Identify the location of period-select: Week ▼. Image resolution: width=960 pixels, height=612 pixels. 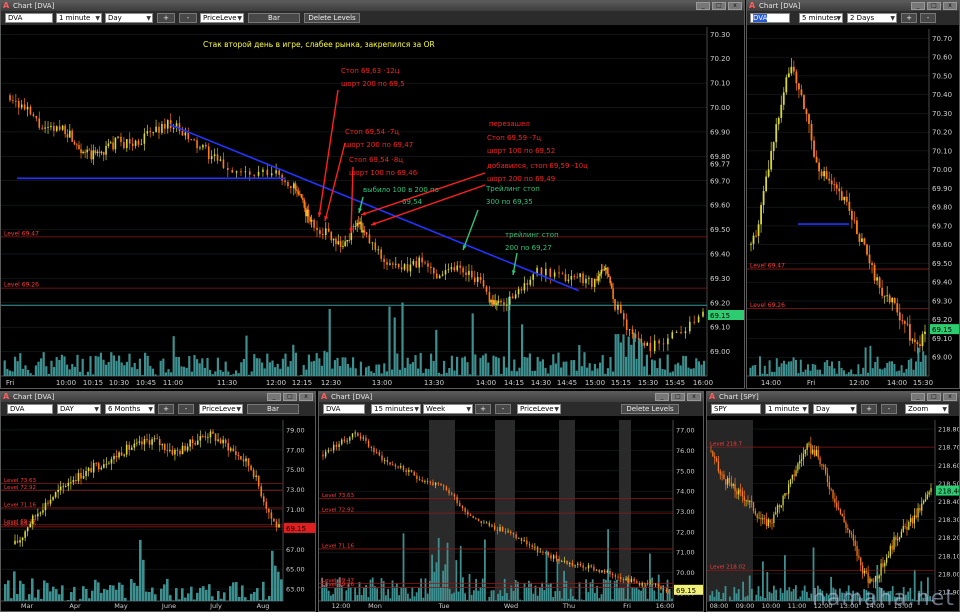
(448, 409).